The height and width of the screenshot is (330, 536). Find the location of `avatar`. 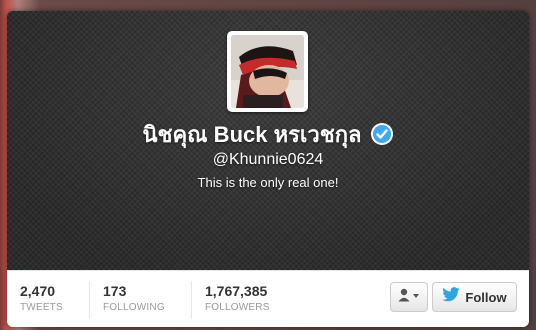

avatar is located at coordinates (267, 71).